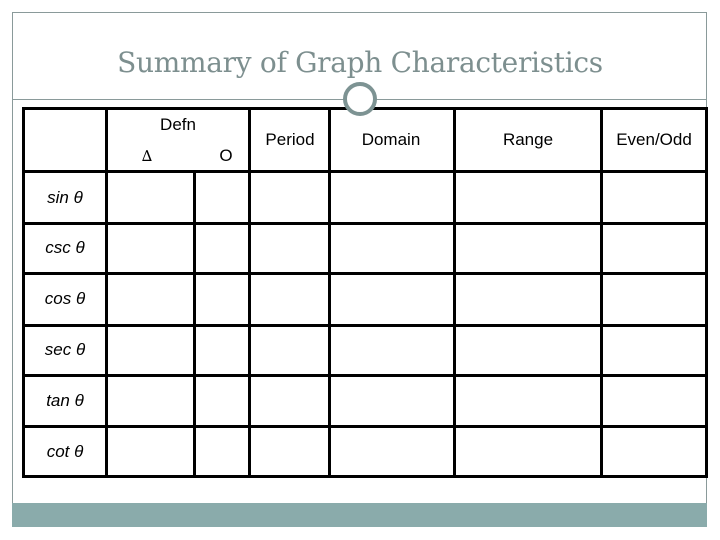  Describe the element at coordinates (654, 139) in the screenshot. I see `header-even-odd: Even/Odd` at that location.